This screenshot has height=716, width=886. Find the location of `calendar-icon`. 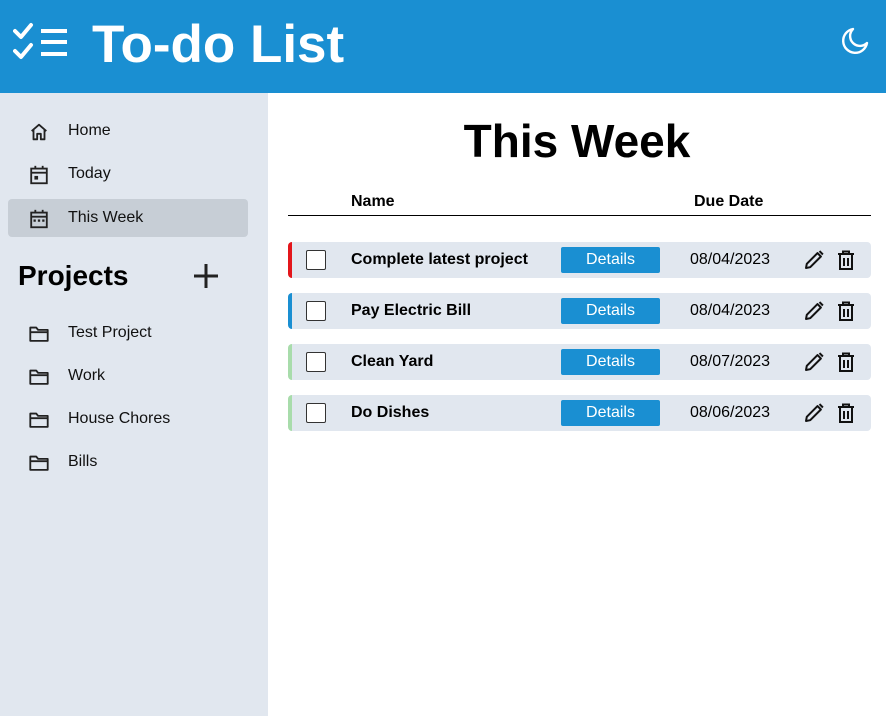

calendar-icon is located at coordinates (39, 175).